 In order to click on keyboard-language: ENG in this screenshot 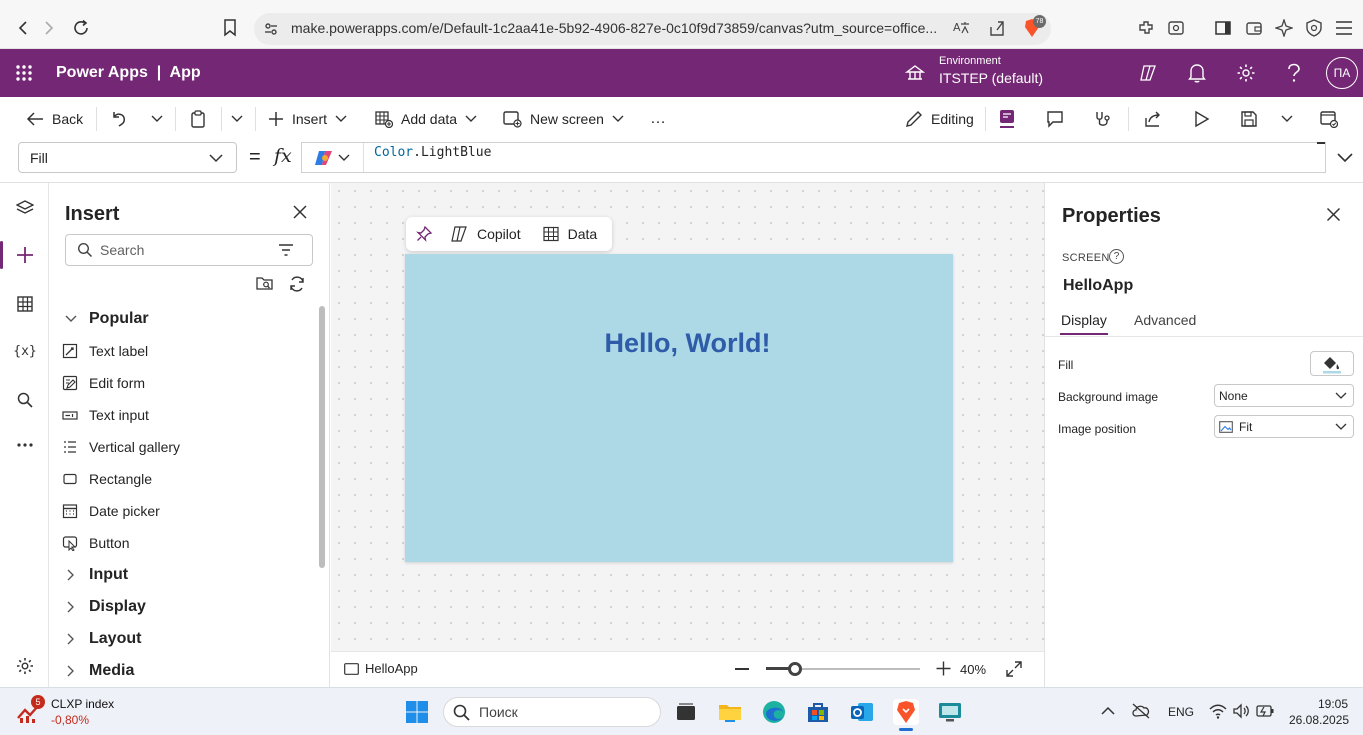, I will do `click(1181, 712)`.